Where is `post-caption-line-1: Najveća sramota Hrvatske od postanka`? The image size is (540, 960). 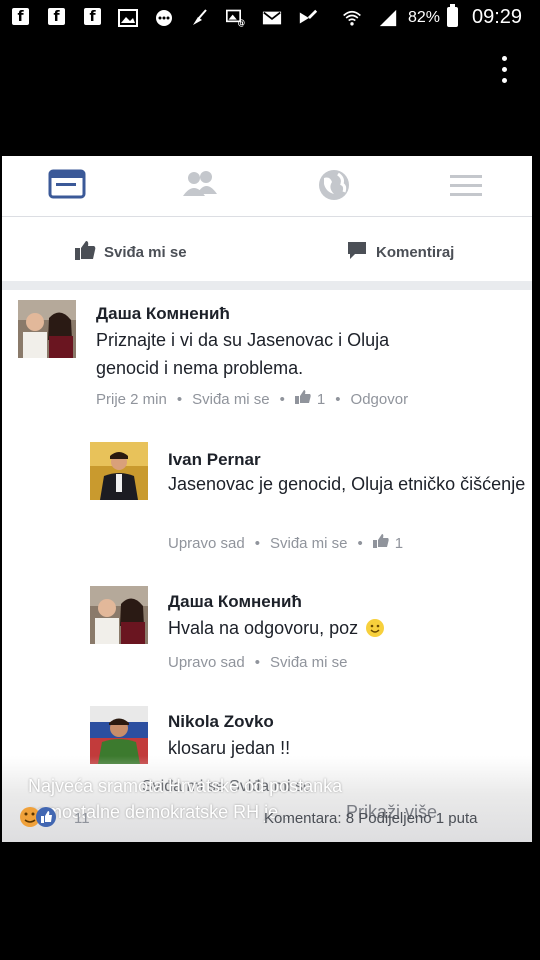
post-caption-line-1: Najveća sramota Hrvatske od postanka is located at coordinates (185, 786).